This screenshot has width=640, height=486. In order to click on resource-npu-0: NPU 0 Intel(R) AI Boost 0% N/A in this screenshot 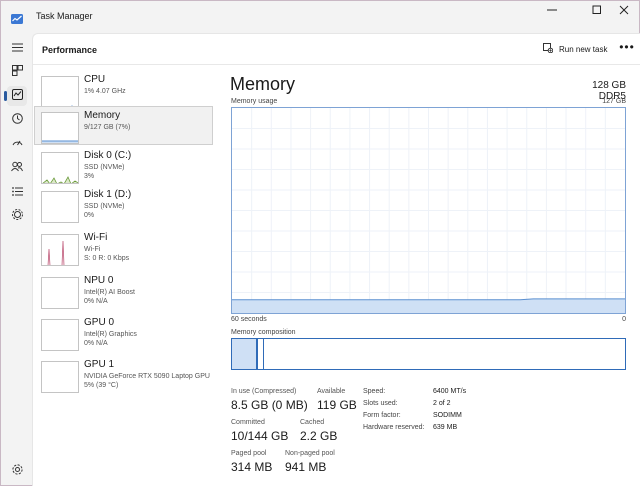, I will do `click(123, 290)`.